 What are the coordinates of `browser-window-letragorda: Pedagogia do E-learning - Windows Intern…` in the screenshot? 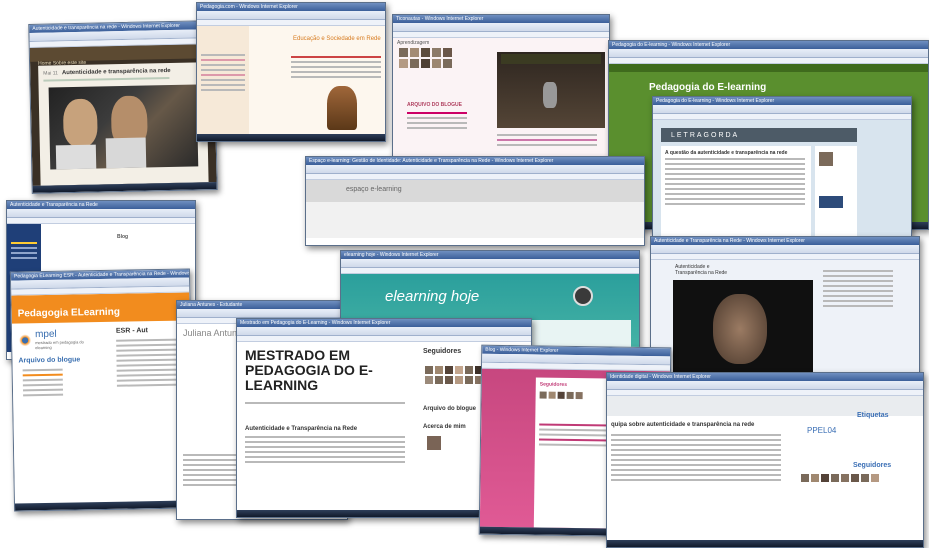 It's located at (782, 171).